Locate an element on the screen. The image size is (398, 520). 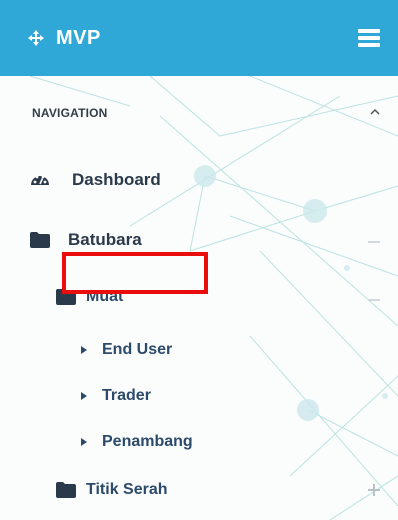
sidebar-item-end-user: End User is located at coordinates (126, 350).